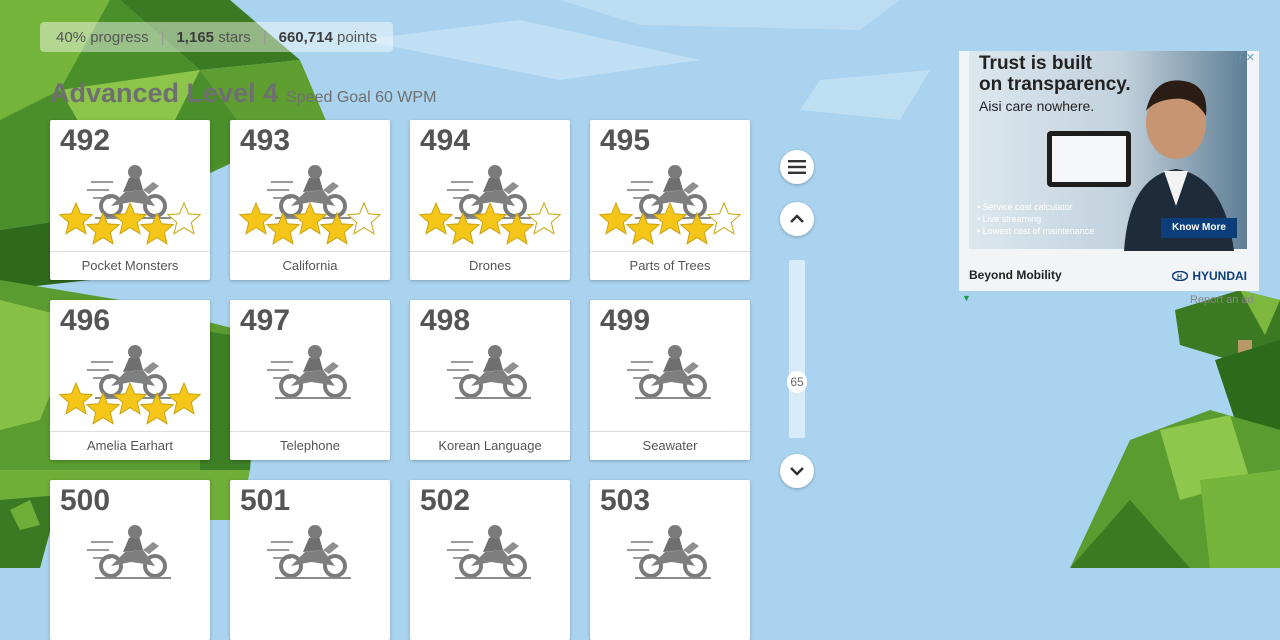 The height and width of the screenshot is (640, 1280). What do you see at coordinates (328, 37) in the screenshot?
I see `points-stat: 660,714 points` at bounding box center [328, 37].